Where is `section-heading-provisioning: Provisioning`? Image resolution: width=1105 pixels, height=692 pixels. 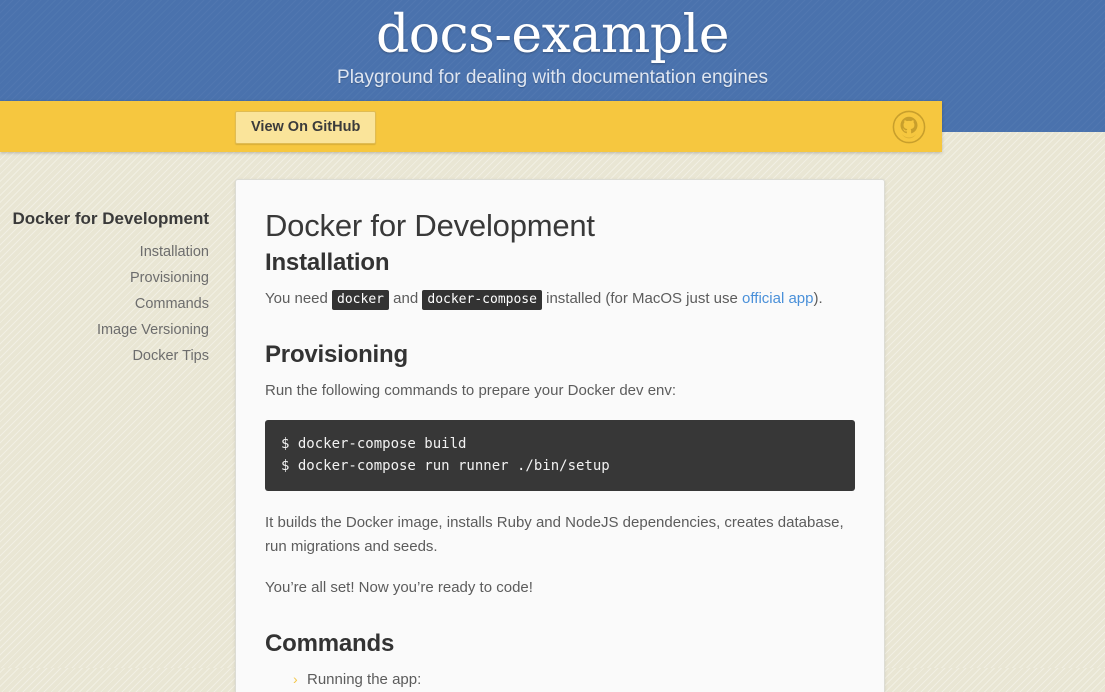 section-heading-provisioning: Provisioning is located at coordinates (336, 355).